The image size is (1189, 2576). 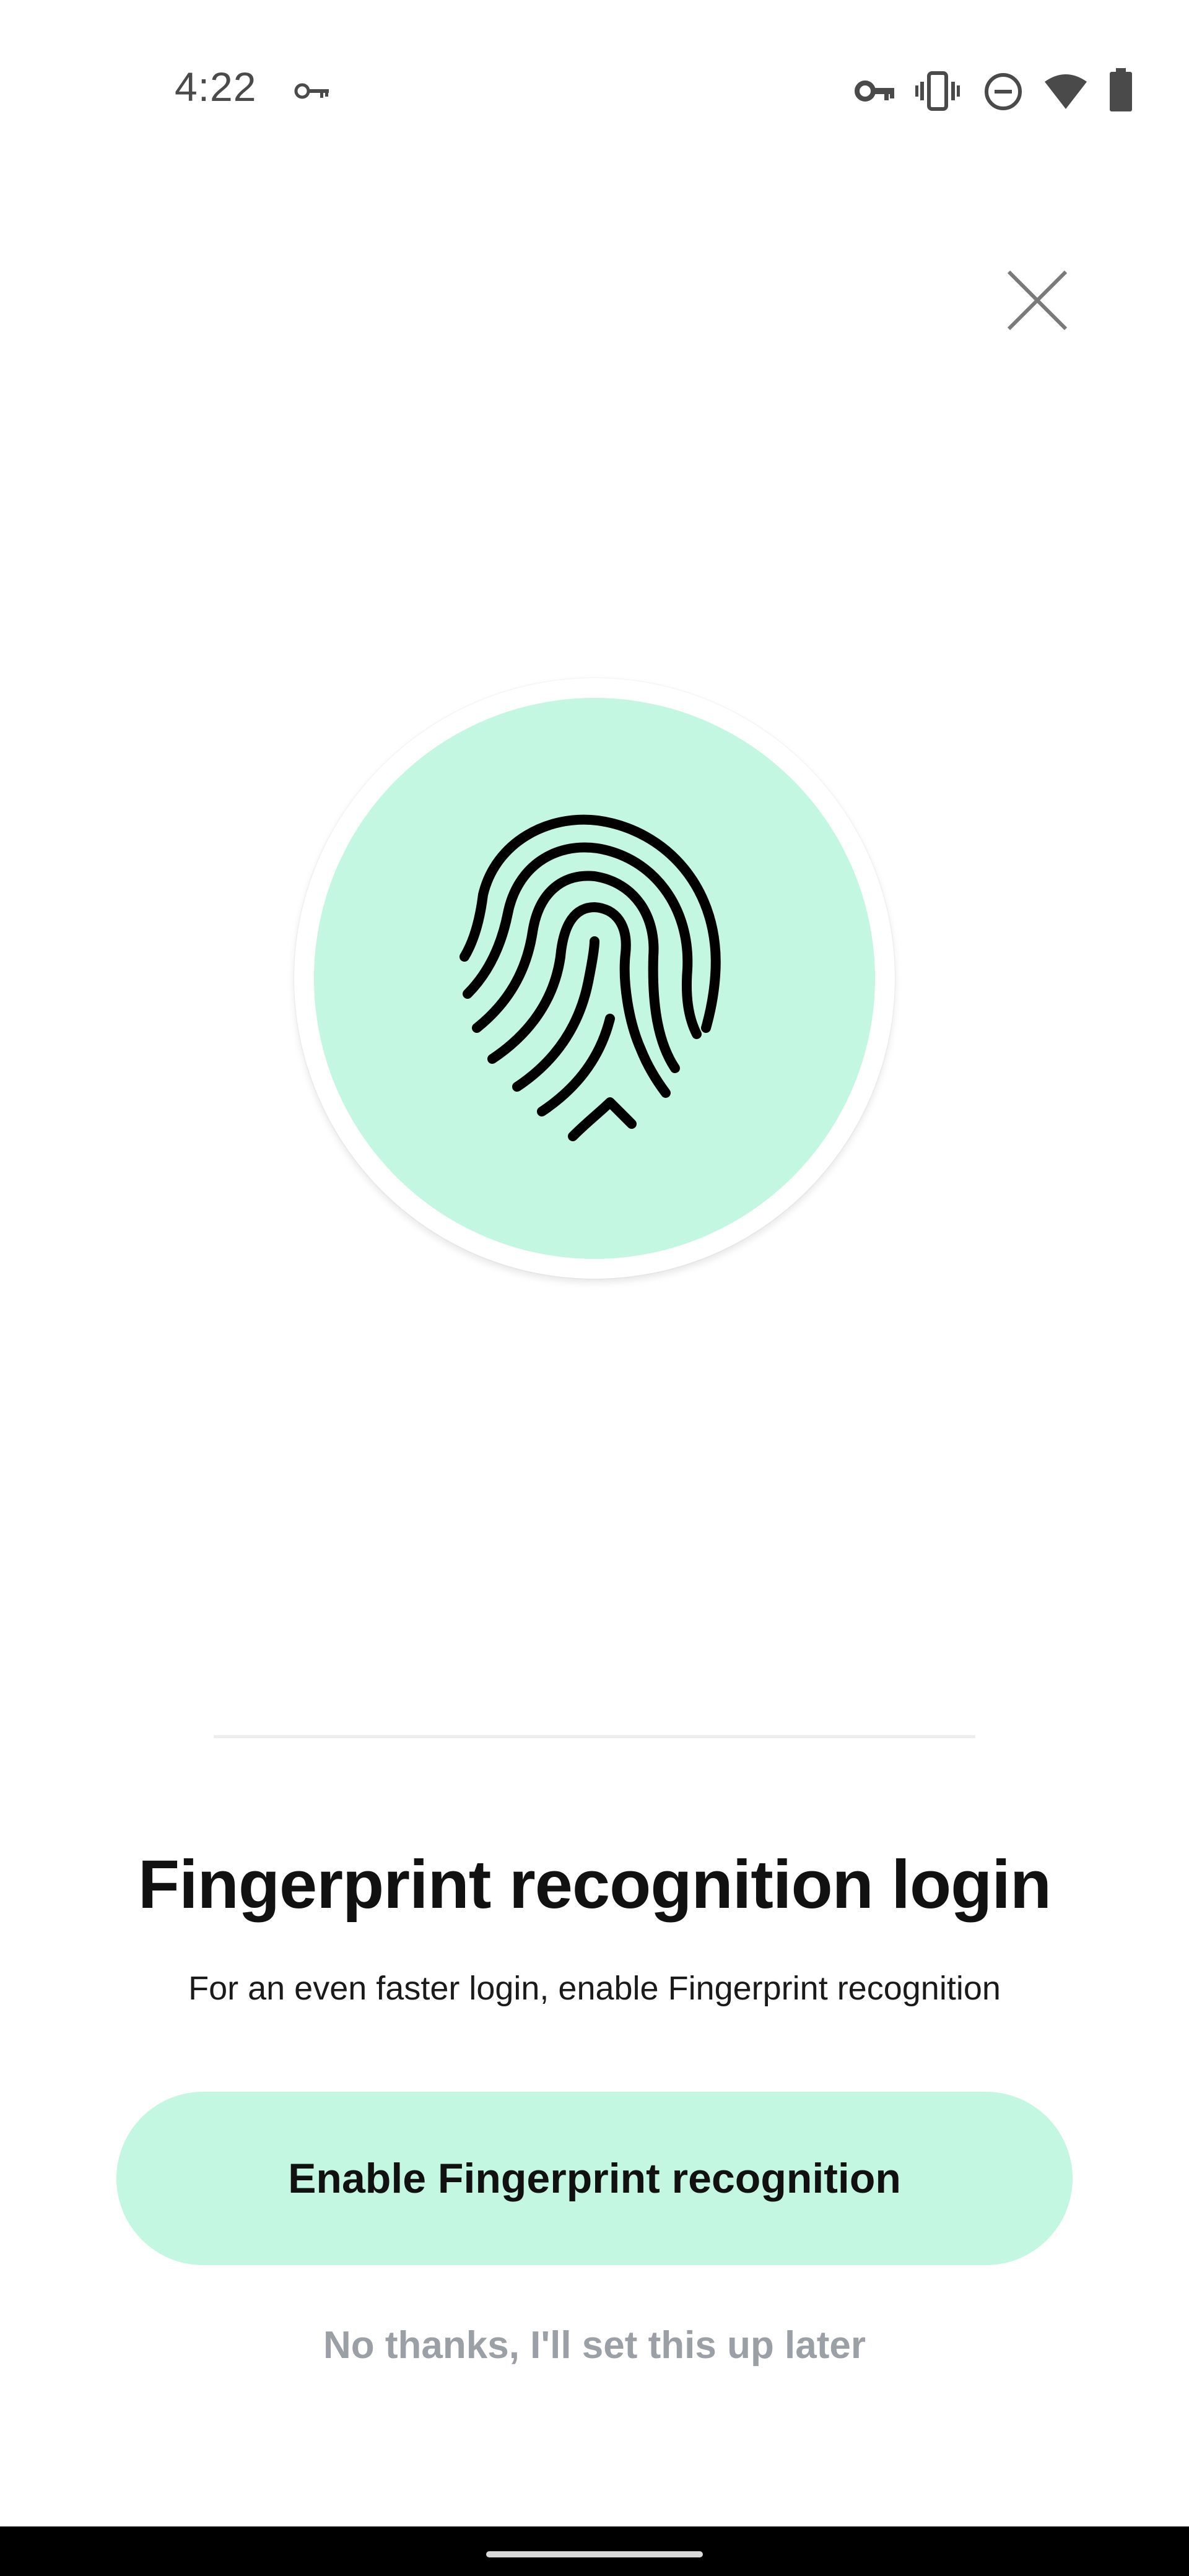 I want to click on page-title: Fingerprint recognition login, so click(x=594, y=1885).